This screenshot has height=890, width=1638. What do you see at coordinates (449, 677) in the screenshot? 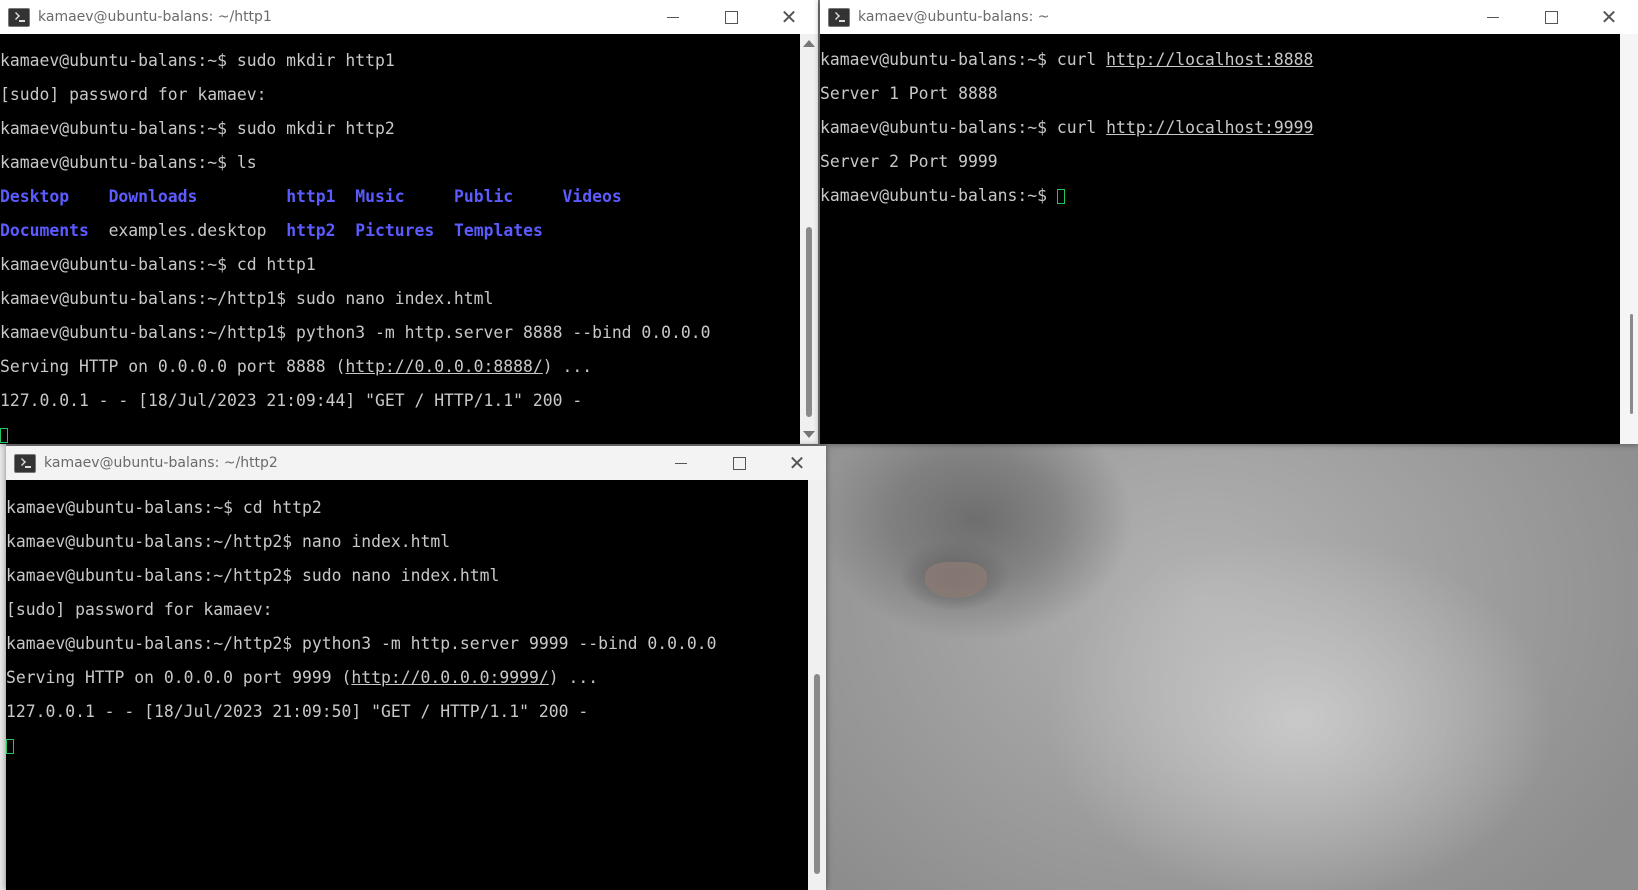
I see `server-link: http://0.0.0.0:9999/` at bounding box center [449, 677].